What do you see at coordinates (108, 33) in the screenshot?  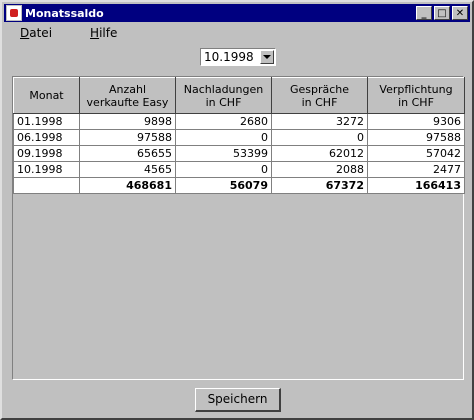 I see `menu-hilfe-label: ilfe` at bounding box center [108, 33].